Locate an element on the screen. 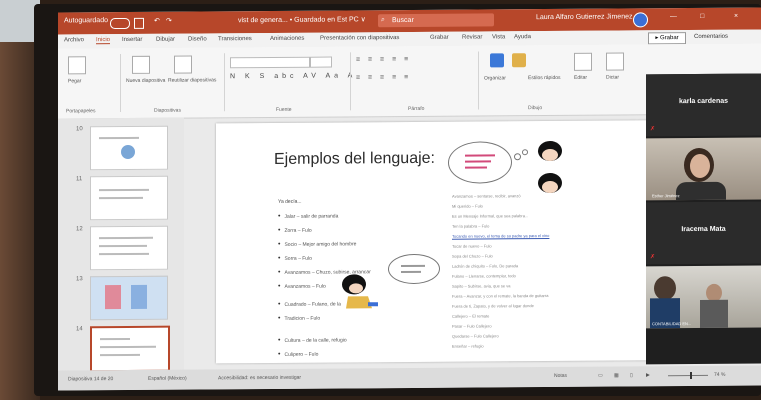 The image size is (761, 400). definition-item: Fulano – Llenarse, contemplar, todo is located at coordinates (484, 275).